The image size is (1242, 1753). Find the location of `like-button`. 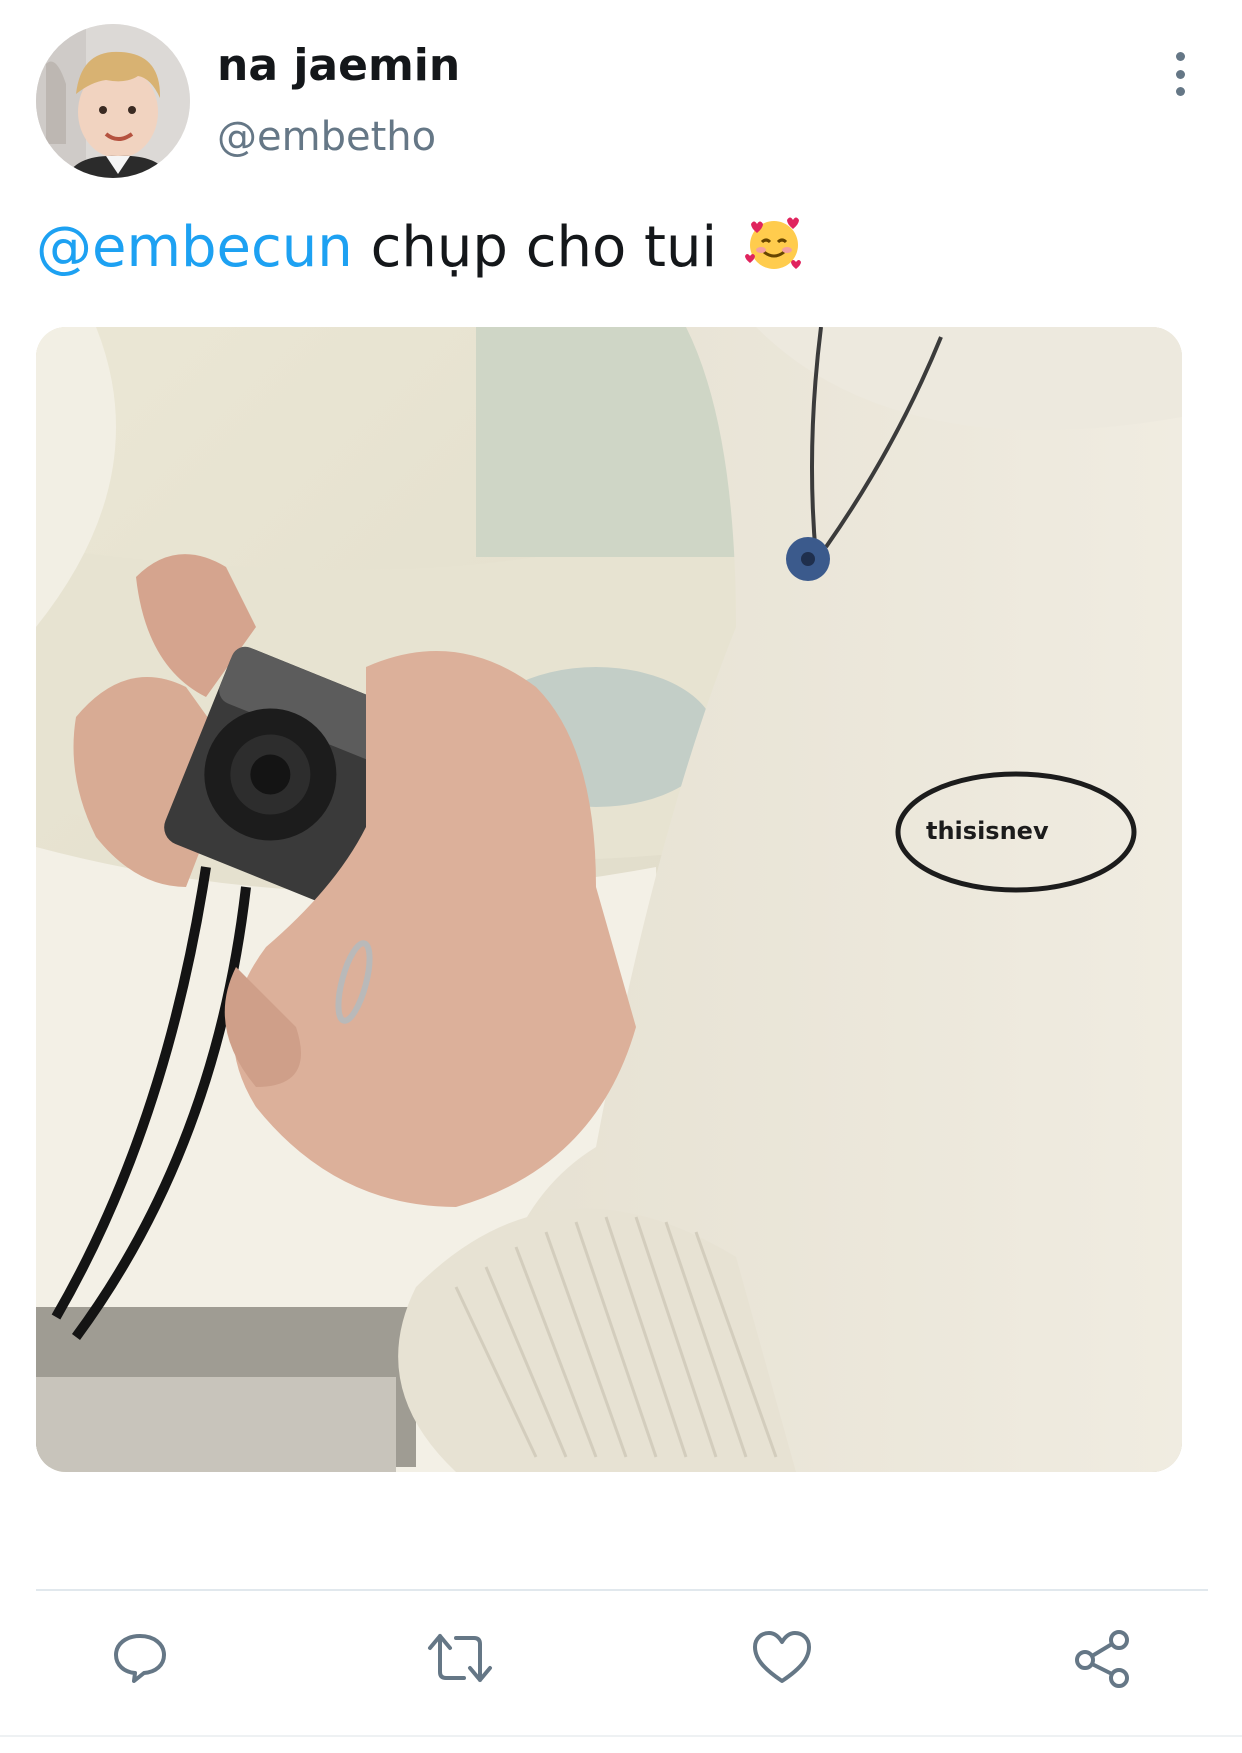

like-button is located at coordinates (782, 1658).